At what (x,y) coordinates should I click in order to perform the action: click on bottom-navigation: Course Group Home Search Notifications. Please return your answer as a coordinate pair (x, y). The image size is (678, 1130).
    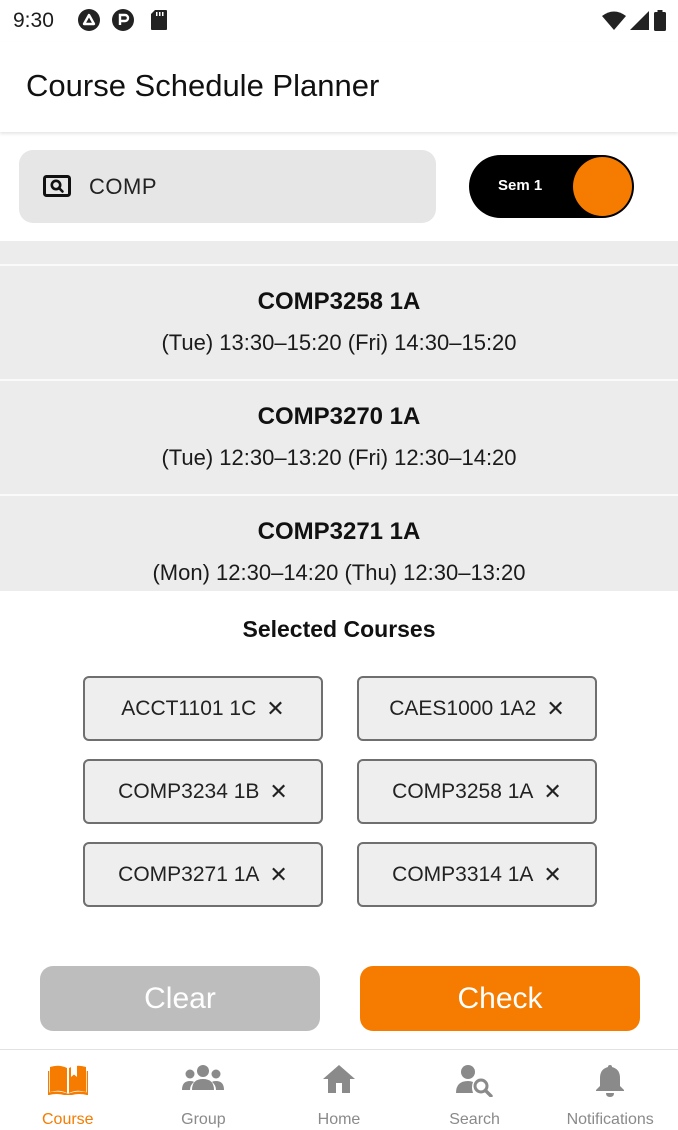
    Looking at the image, I should click on (339, 1089).